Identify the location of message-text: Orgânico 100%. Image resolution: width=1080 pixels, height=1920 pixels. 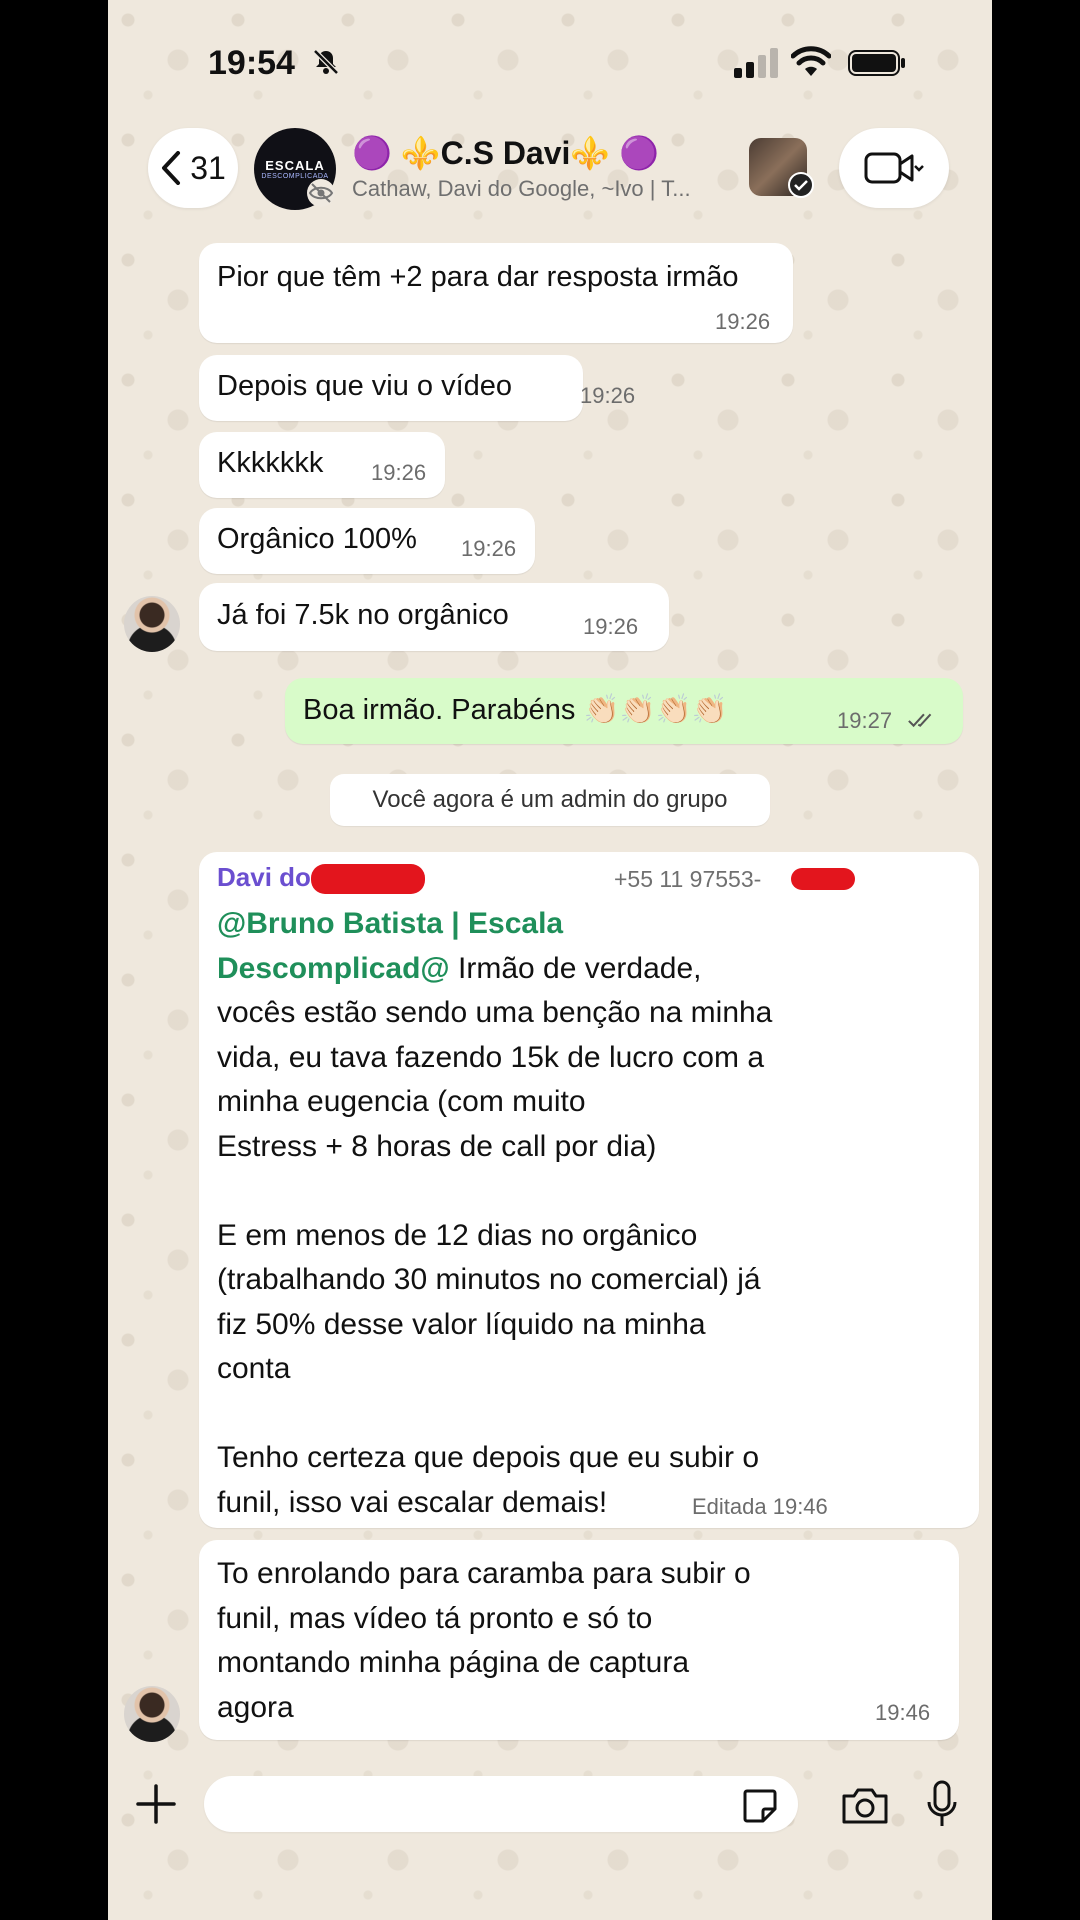
(317, 539).